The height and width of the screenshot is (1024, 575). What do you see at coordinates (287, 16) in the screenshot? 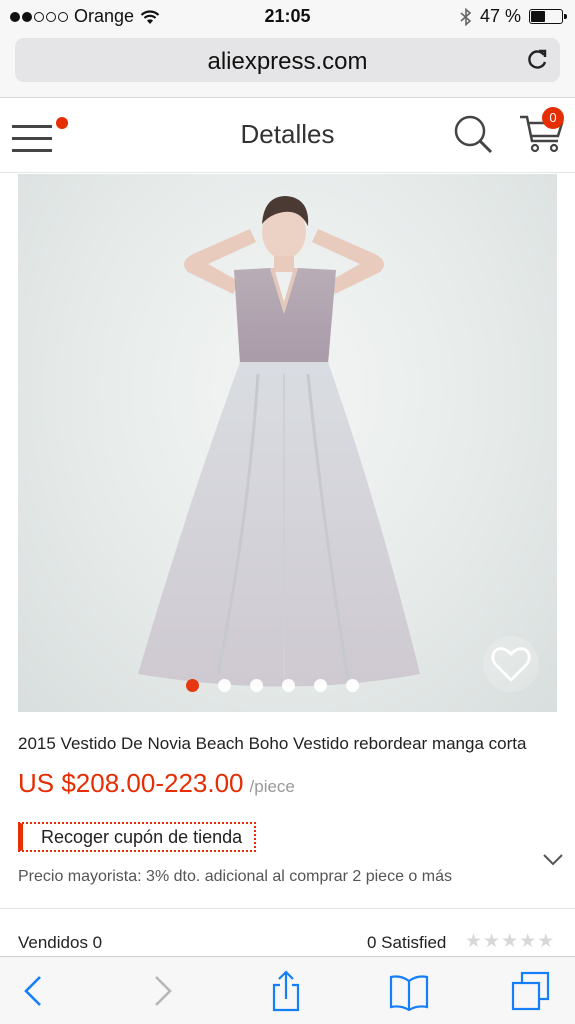
I see `status-bar: Orange 21:05 47 %` at bounding box center [287, 16].